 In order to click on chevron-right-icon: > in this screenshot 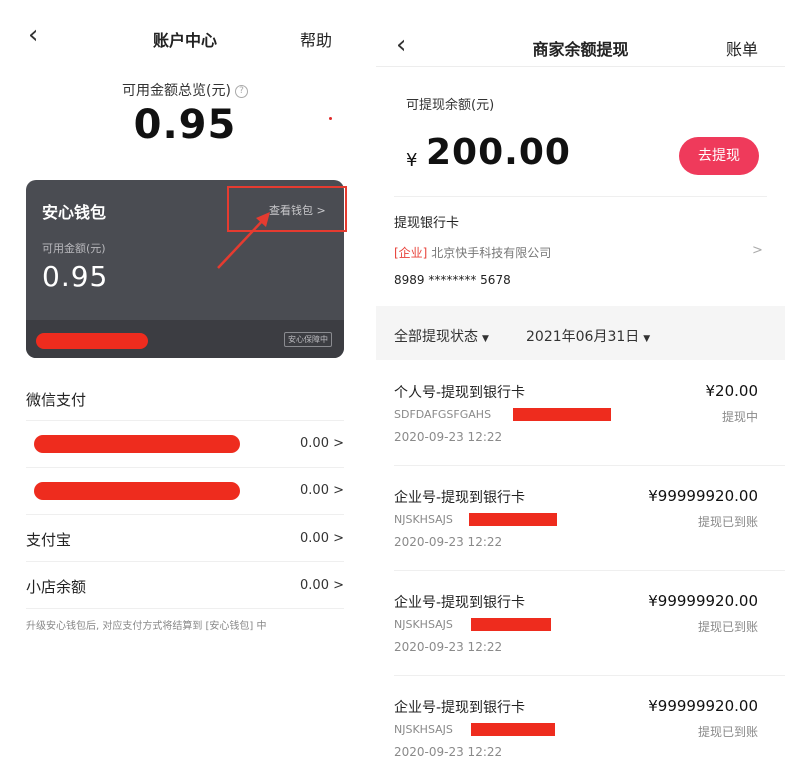, I will do `click(757, 250)`.